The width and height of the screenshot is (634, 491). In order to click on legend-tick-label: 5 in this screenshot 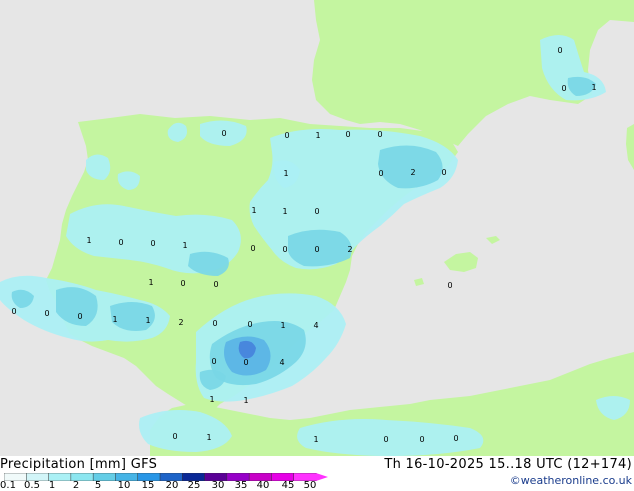, I will do `click(98, 485)`.